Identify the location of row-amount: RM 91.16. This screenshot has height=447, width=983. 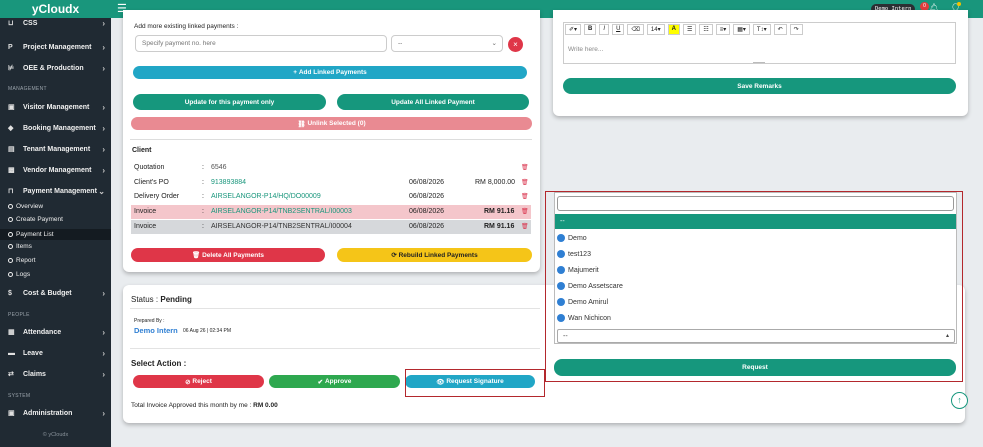
(499, 226).